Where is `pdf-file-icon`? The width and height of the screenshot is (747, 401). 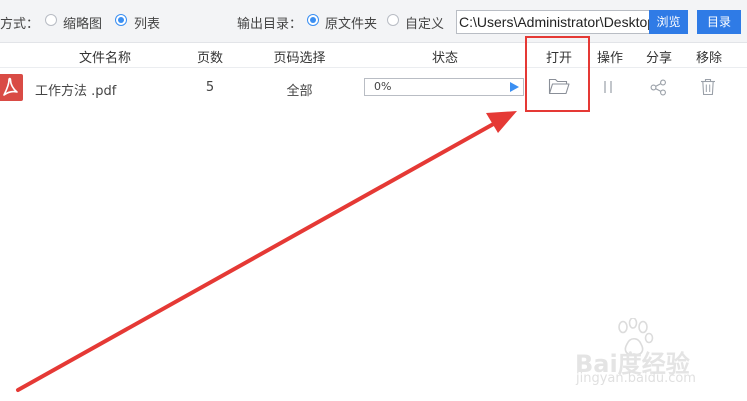 pdf-file-icon is located at coordinates (11, 87).